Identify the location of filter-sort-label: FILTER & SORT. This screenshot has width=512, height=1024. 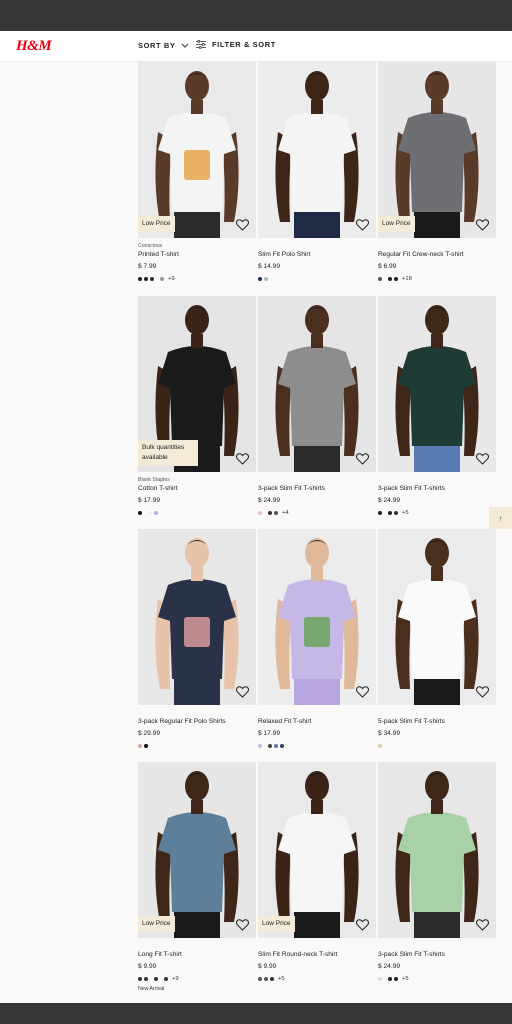
(244, 44).